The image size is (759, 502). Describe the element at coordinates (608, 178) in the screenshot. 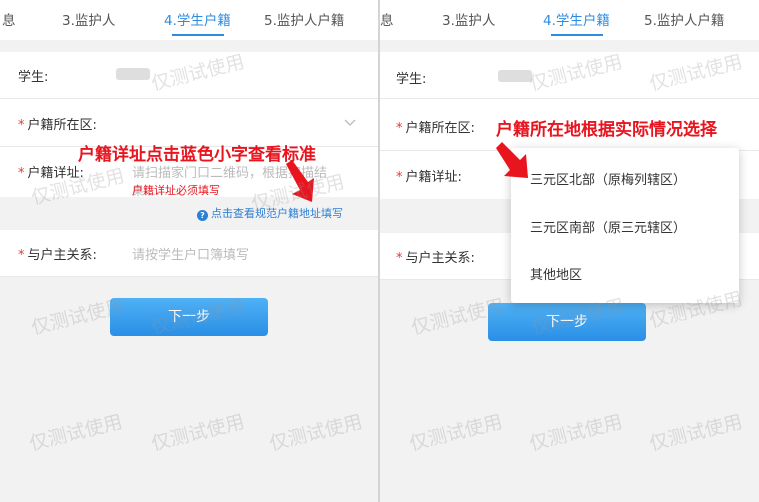

I see `dropdown-option-north: 三元区北部（原梅列辖区）` at that location.